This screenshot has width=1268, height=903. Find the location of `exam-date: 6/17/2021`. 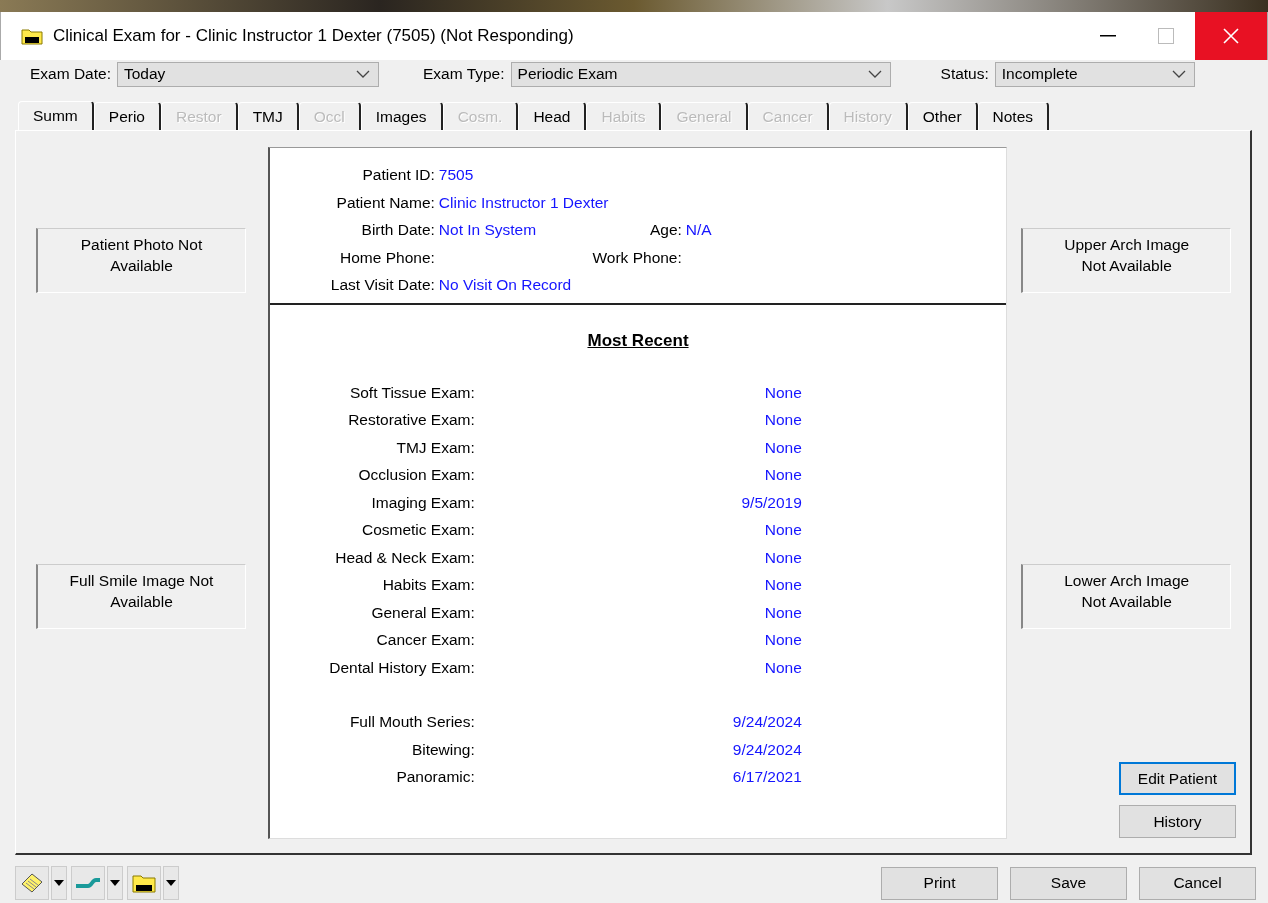

exam-date: 6/17/2021 is located at coordinates (766, 777).